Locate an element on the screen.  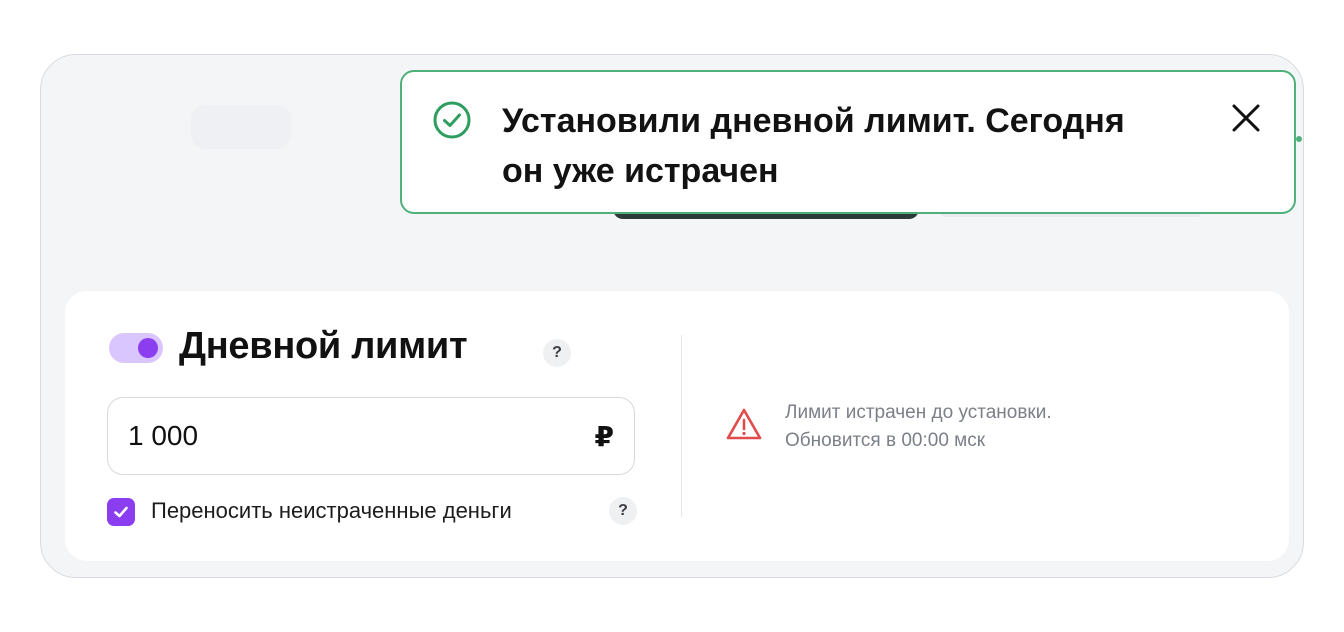
rollover-label: Переносить неистраченные деньги is located at coordinates (331, 510).